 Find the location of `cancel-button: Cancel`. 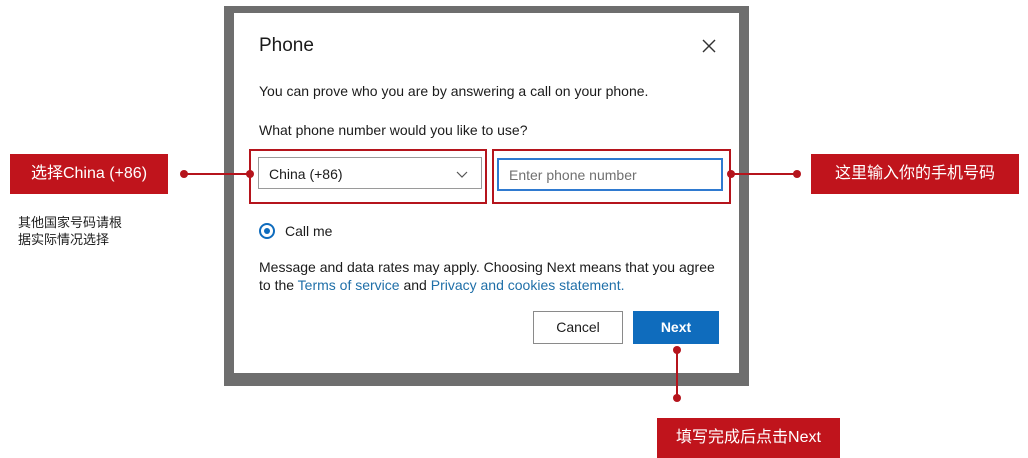

cancel-button: Cancel is located at coordinates (578, 327).